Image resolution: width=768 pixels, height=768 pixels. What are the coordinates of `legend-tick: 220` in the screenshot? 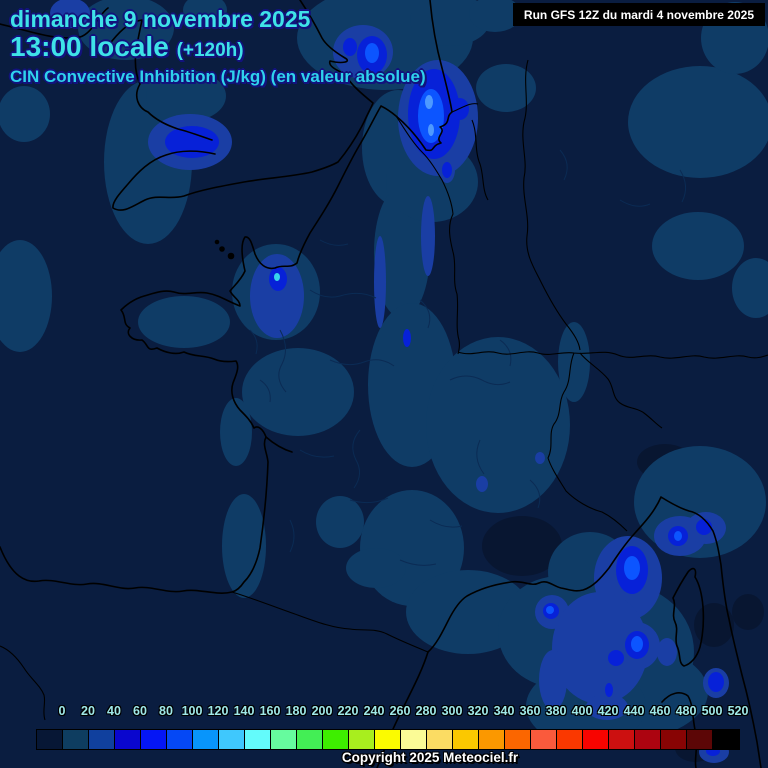 It's located at (348, 711).